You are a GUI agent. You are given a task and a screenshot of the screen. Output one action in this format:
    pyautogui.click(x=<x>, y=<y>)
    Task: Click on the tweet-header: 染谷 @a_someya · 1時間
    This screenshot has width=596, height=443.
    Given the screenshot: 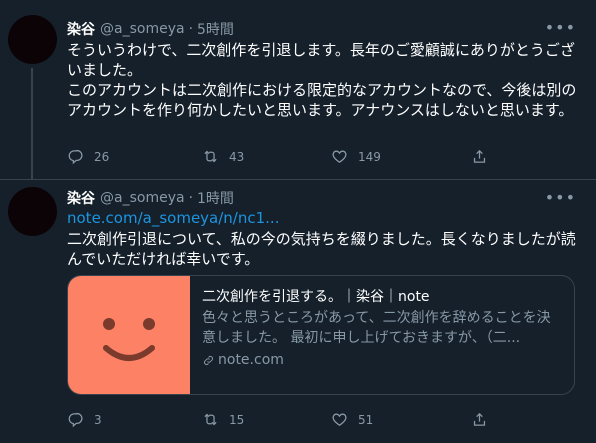 What is the action you would take?
    pyautogui.click(x=150, y=198)
    